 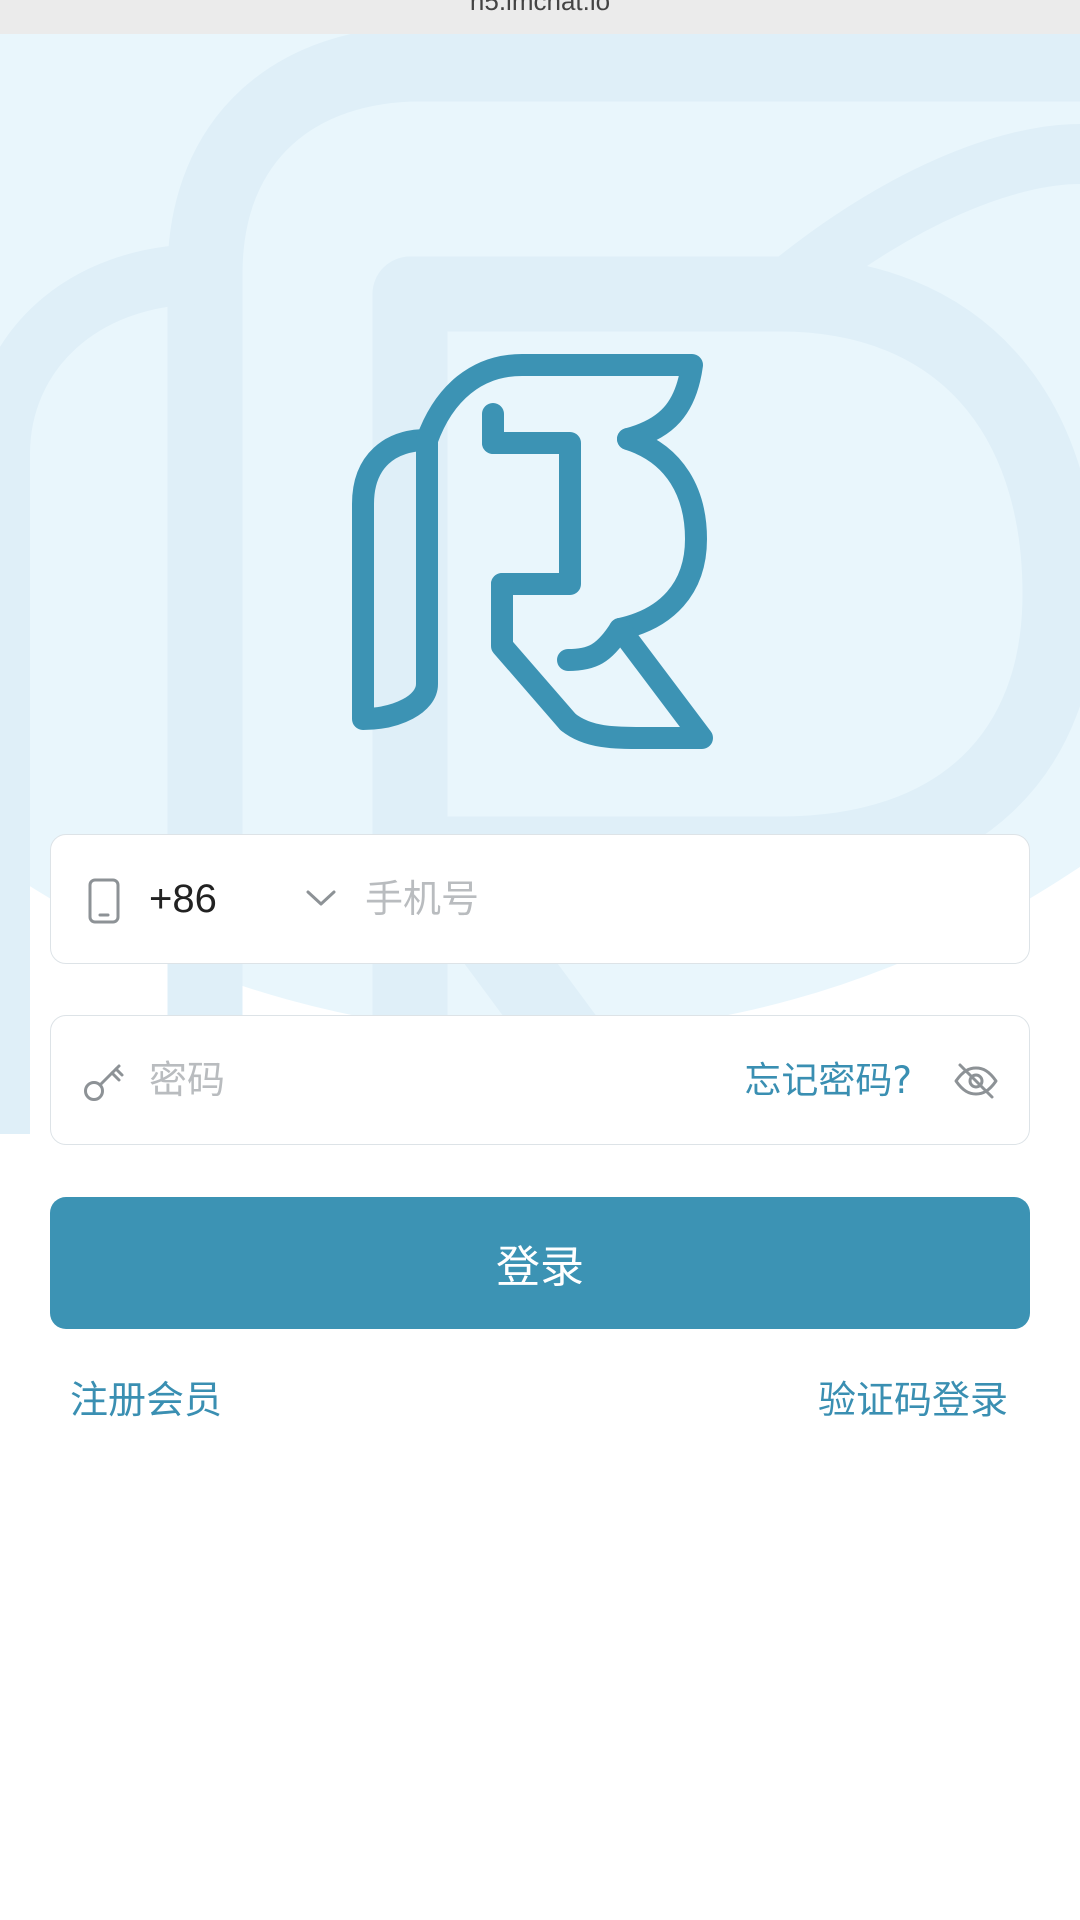 What do you see at coordinates (321, 898) in the screenshot?
I see `chevron-down-icon` at bounding box center [321, 898].